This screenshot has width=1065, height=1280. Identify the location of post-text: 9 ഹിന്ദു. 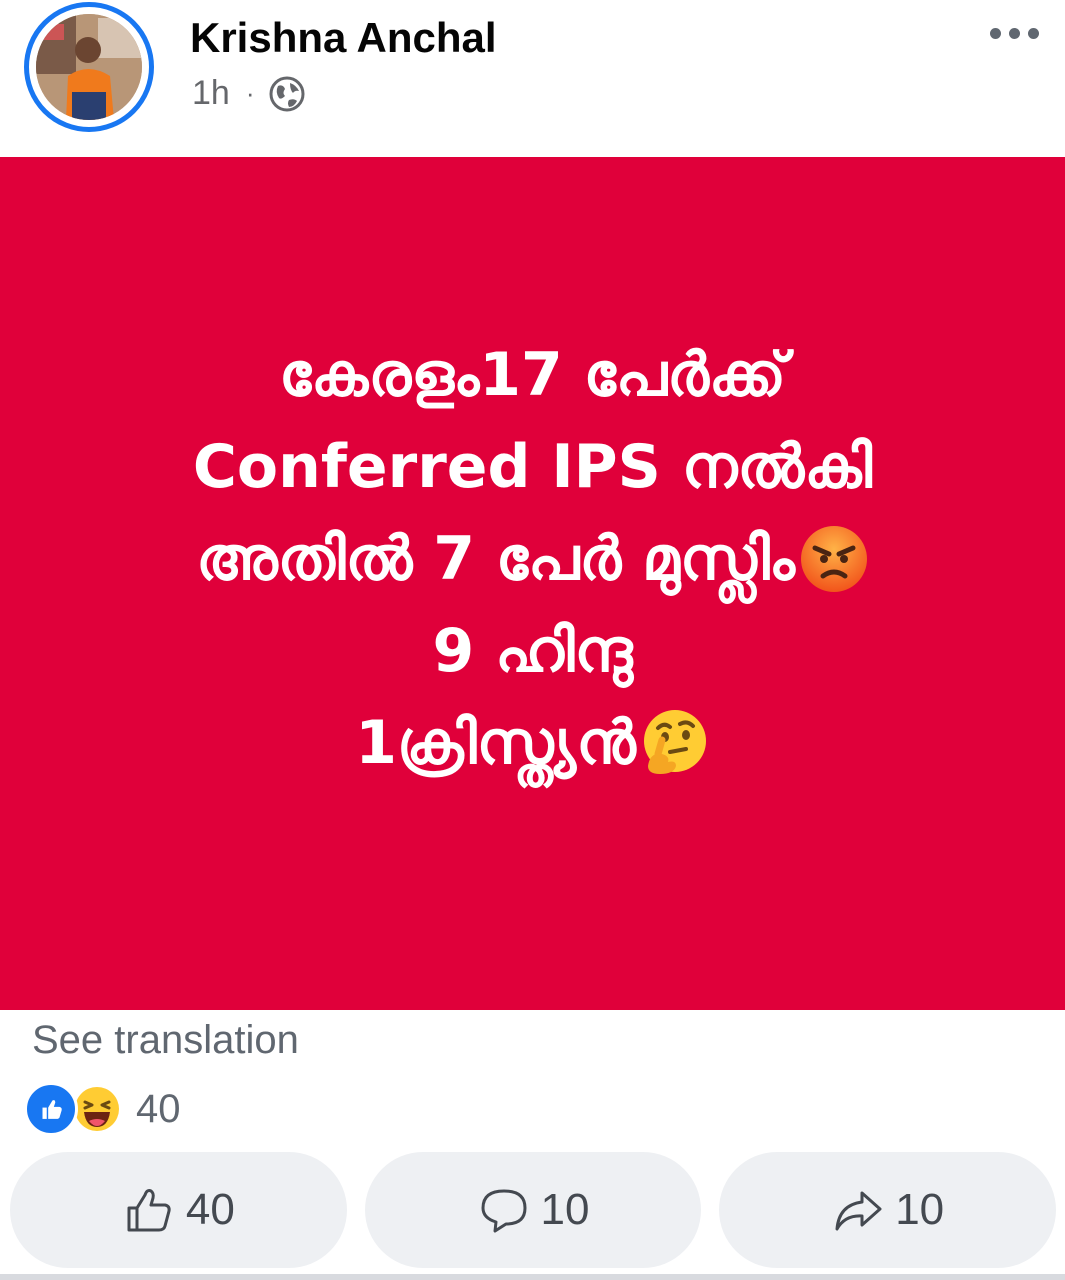
(532, 650).